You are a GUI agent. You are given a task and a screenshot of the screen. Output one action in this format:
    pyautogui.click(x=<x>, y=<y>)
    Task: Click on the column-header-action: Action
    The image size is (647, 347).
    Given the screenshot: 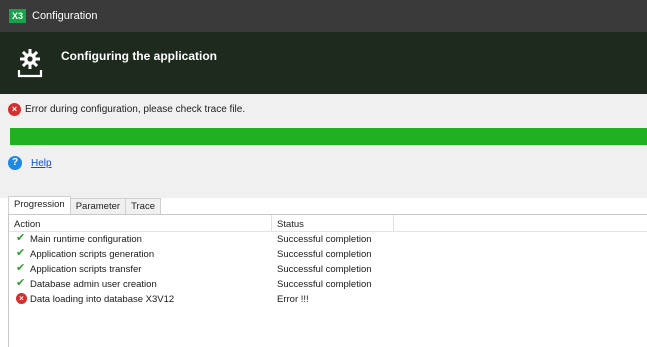 What is the action you would take?
    pyautogui.click(x=27, y=224)
    